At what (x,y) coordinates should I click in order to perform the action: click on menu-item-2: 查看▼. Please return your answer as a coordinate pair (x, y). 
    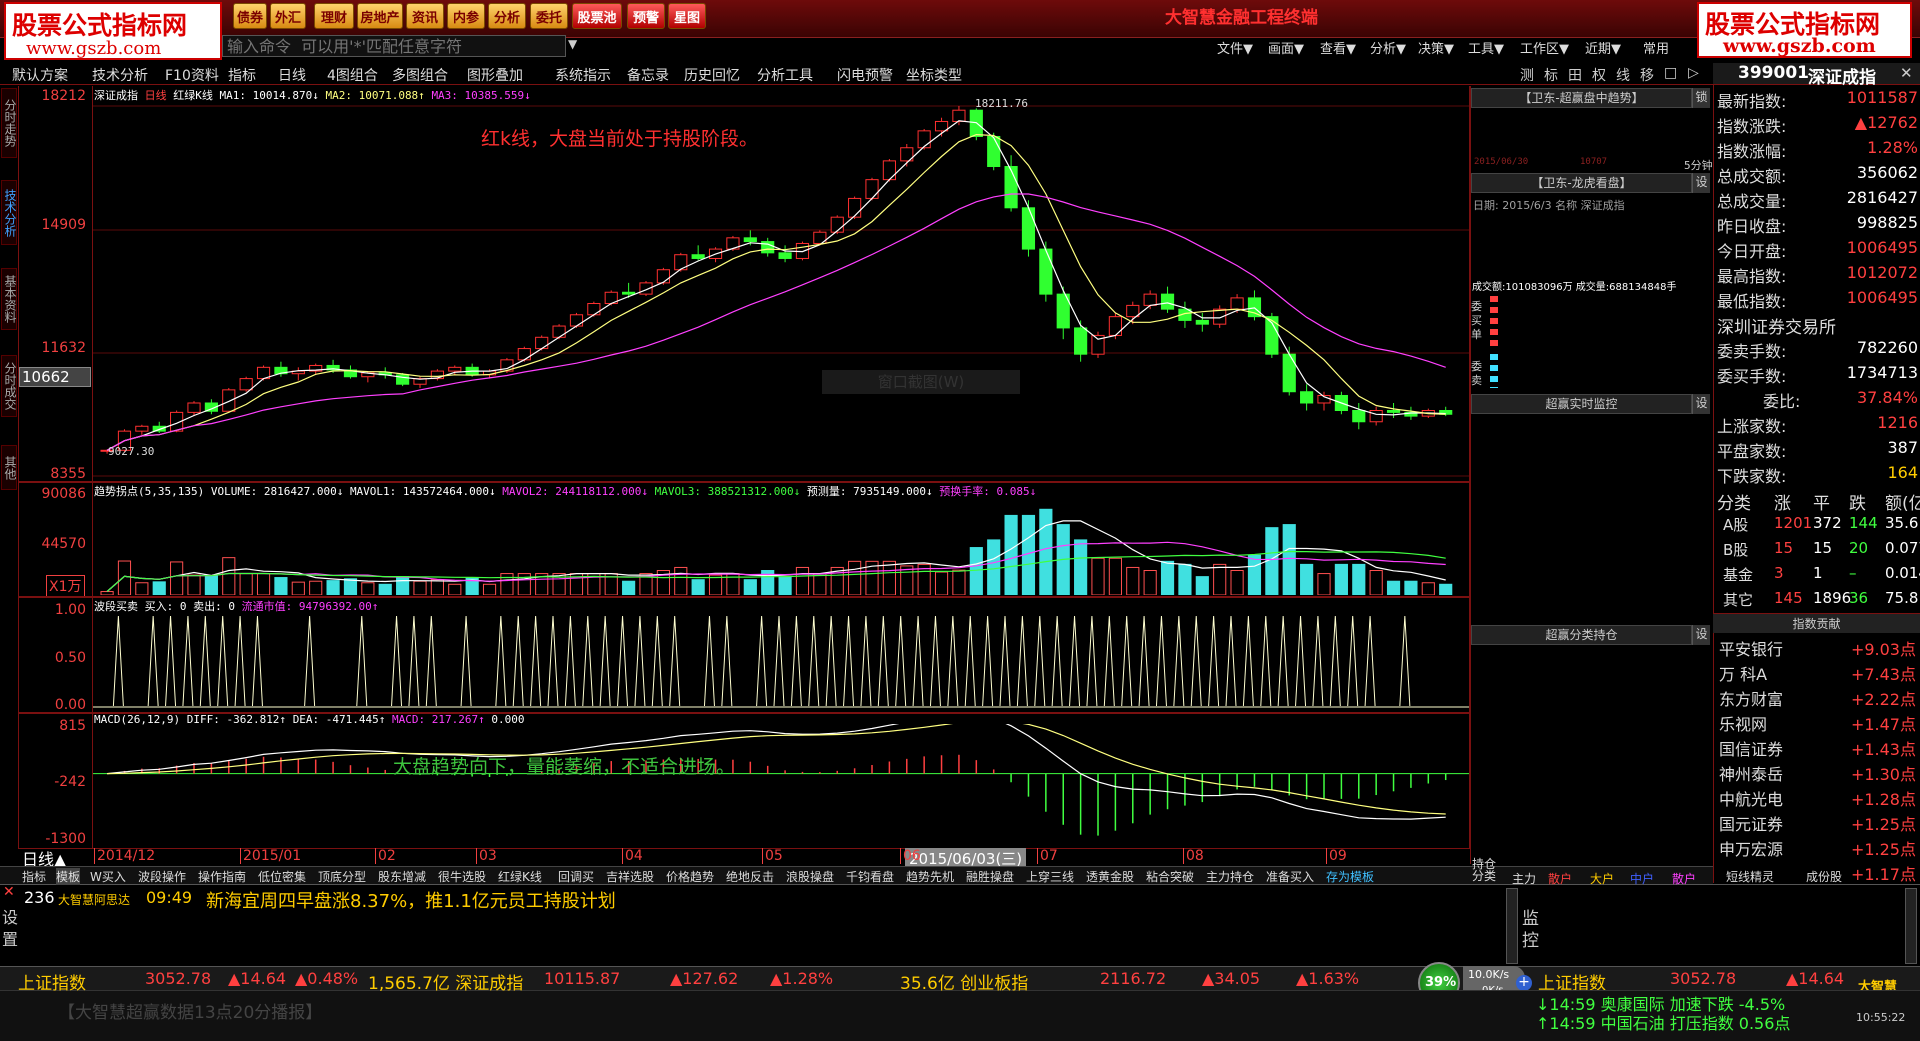
    Looking at the image, I should click on (1338, 47).